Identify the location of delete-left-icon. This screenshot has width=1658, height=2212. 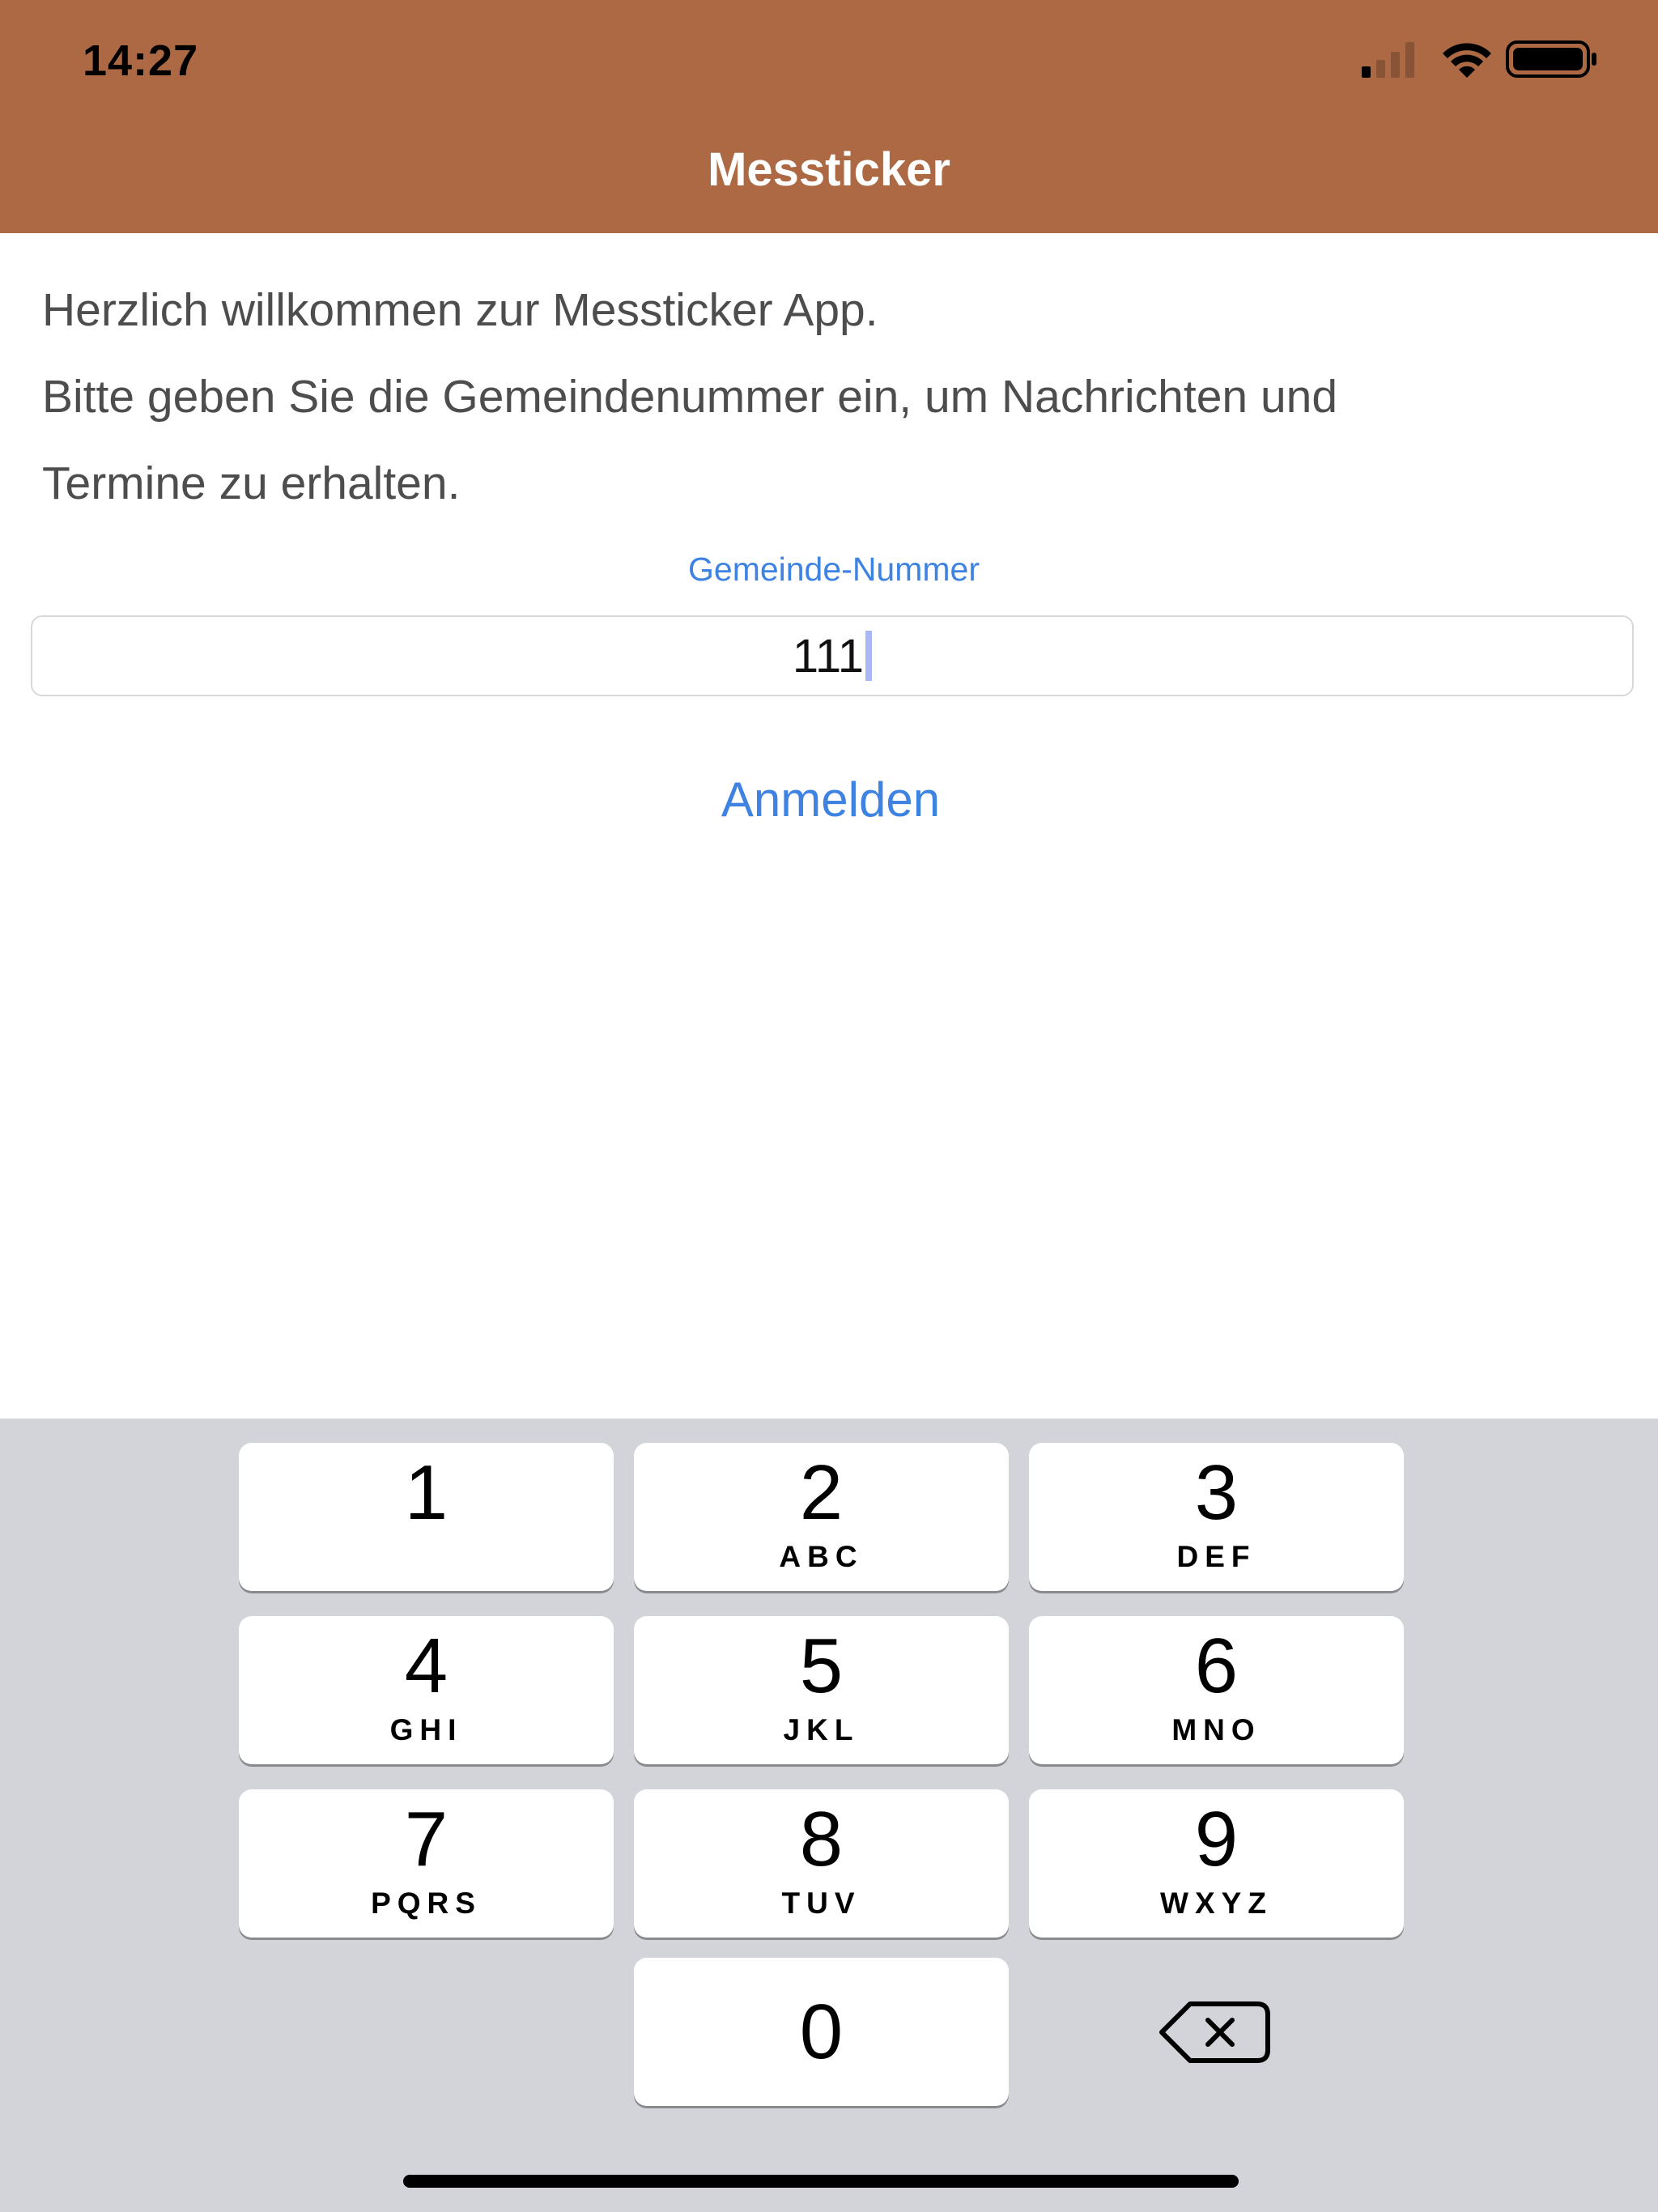
(1214, 2032).